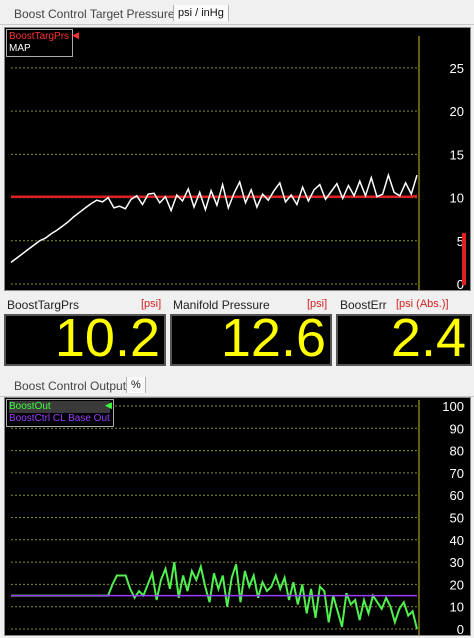 The height and width of the screenshot is (638, 474). What do you see at coordinates (453, 406) in the screenshot?
I see `y-tick-label: 100` at bounding box center [453, 406].